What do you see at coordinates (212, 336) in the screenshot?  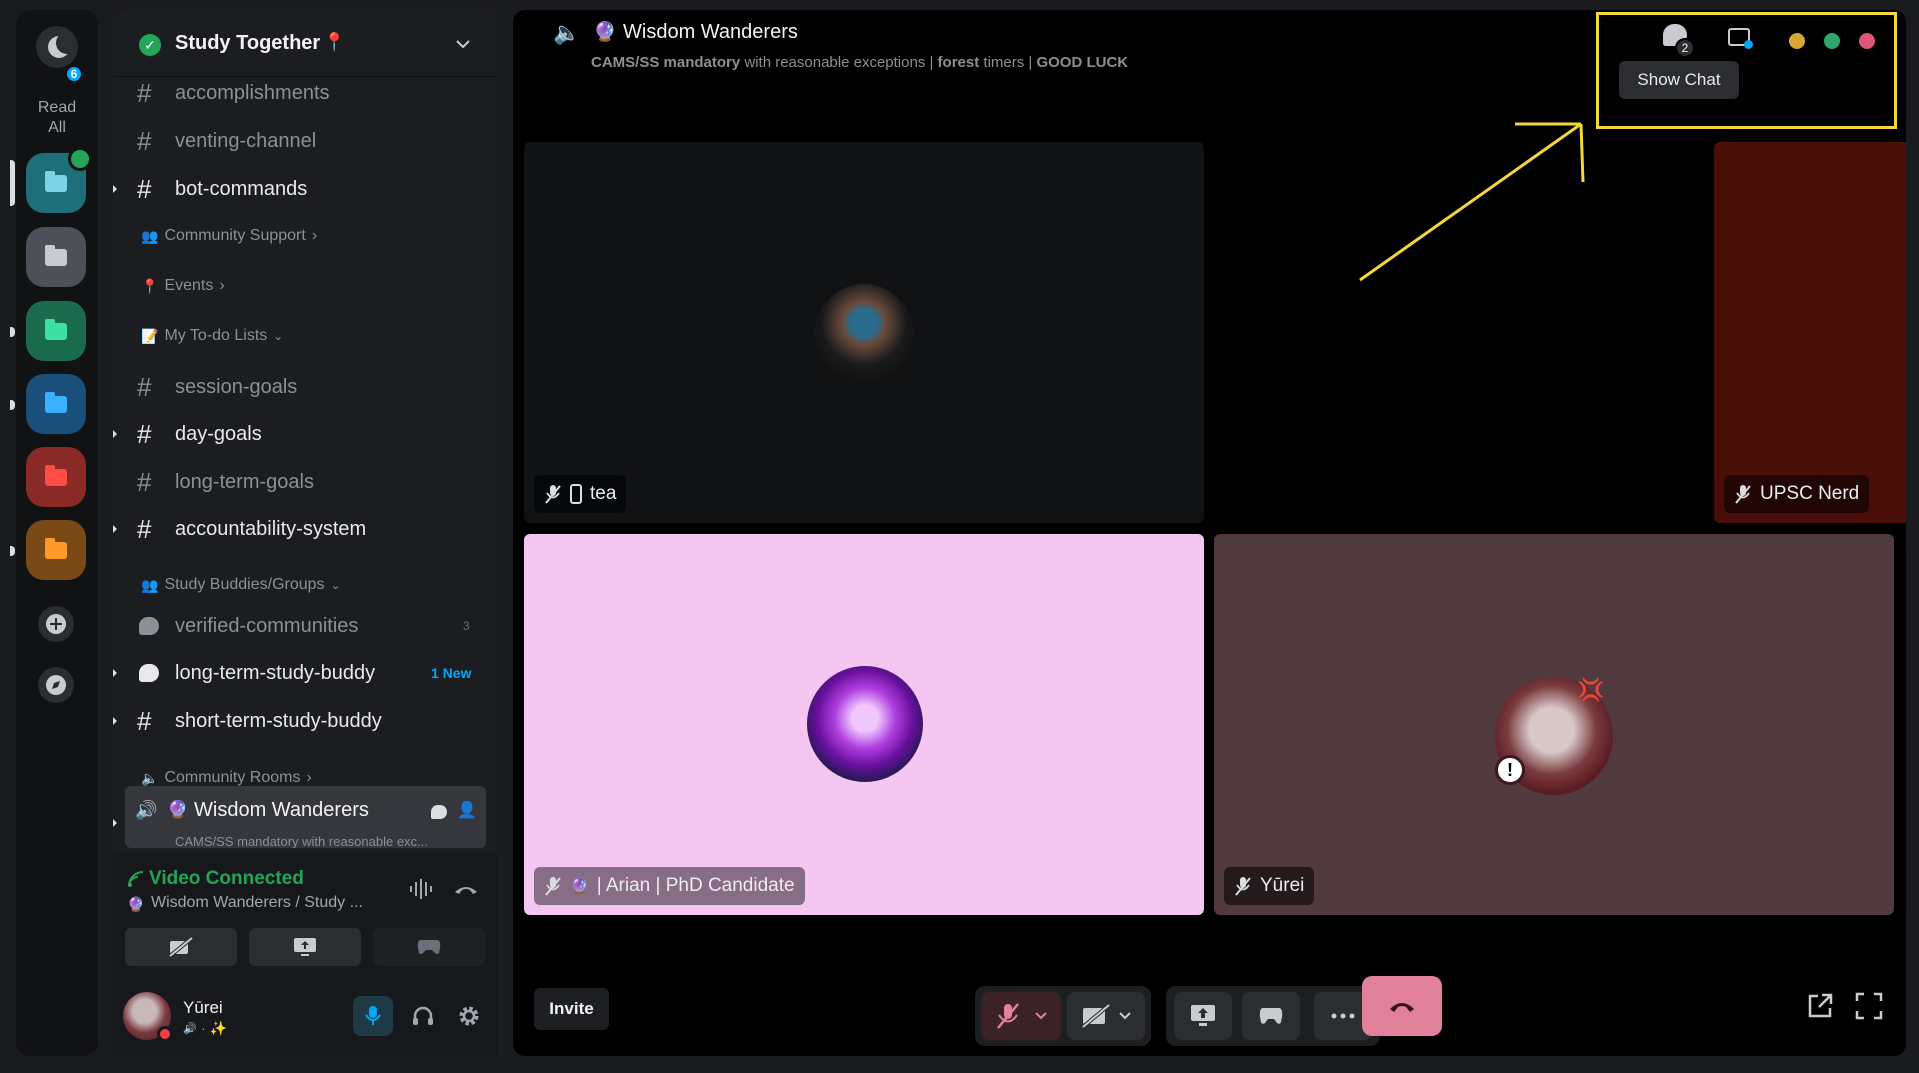 I see `category-todo: 📝 My To-do Lists ⌄` at bounding box center [212, 336].